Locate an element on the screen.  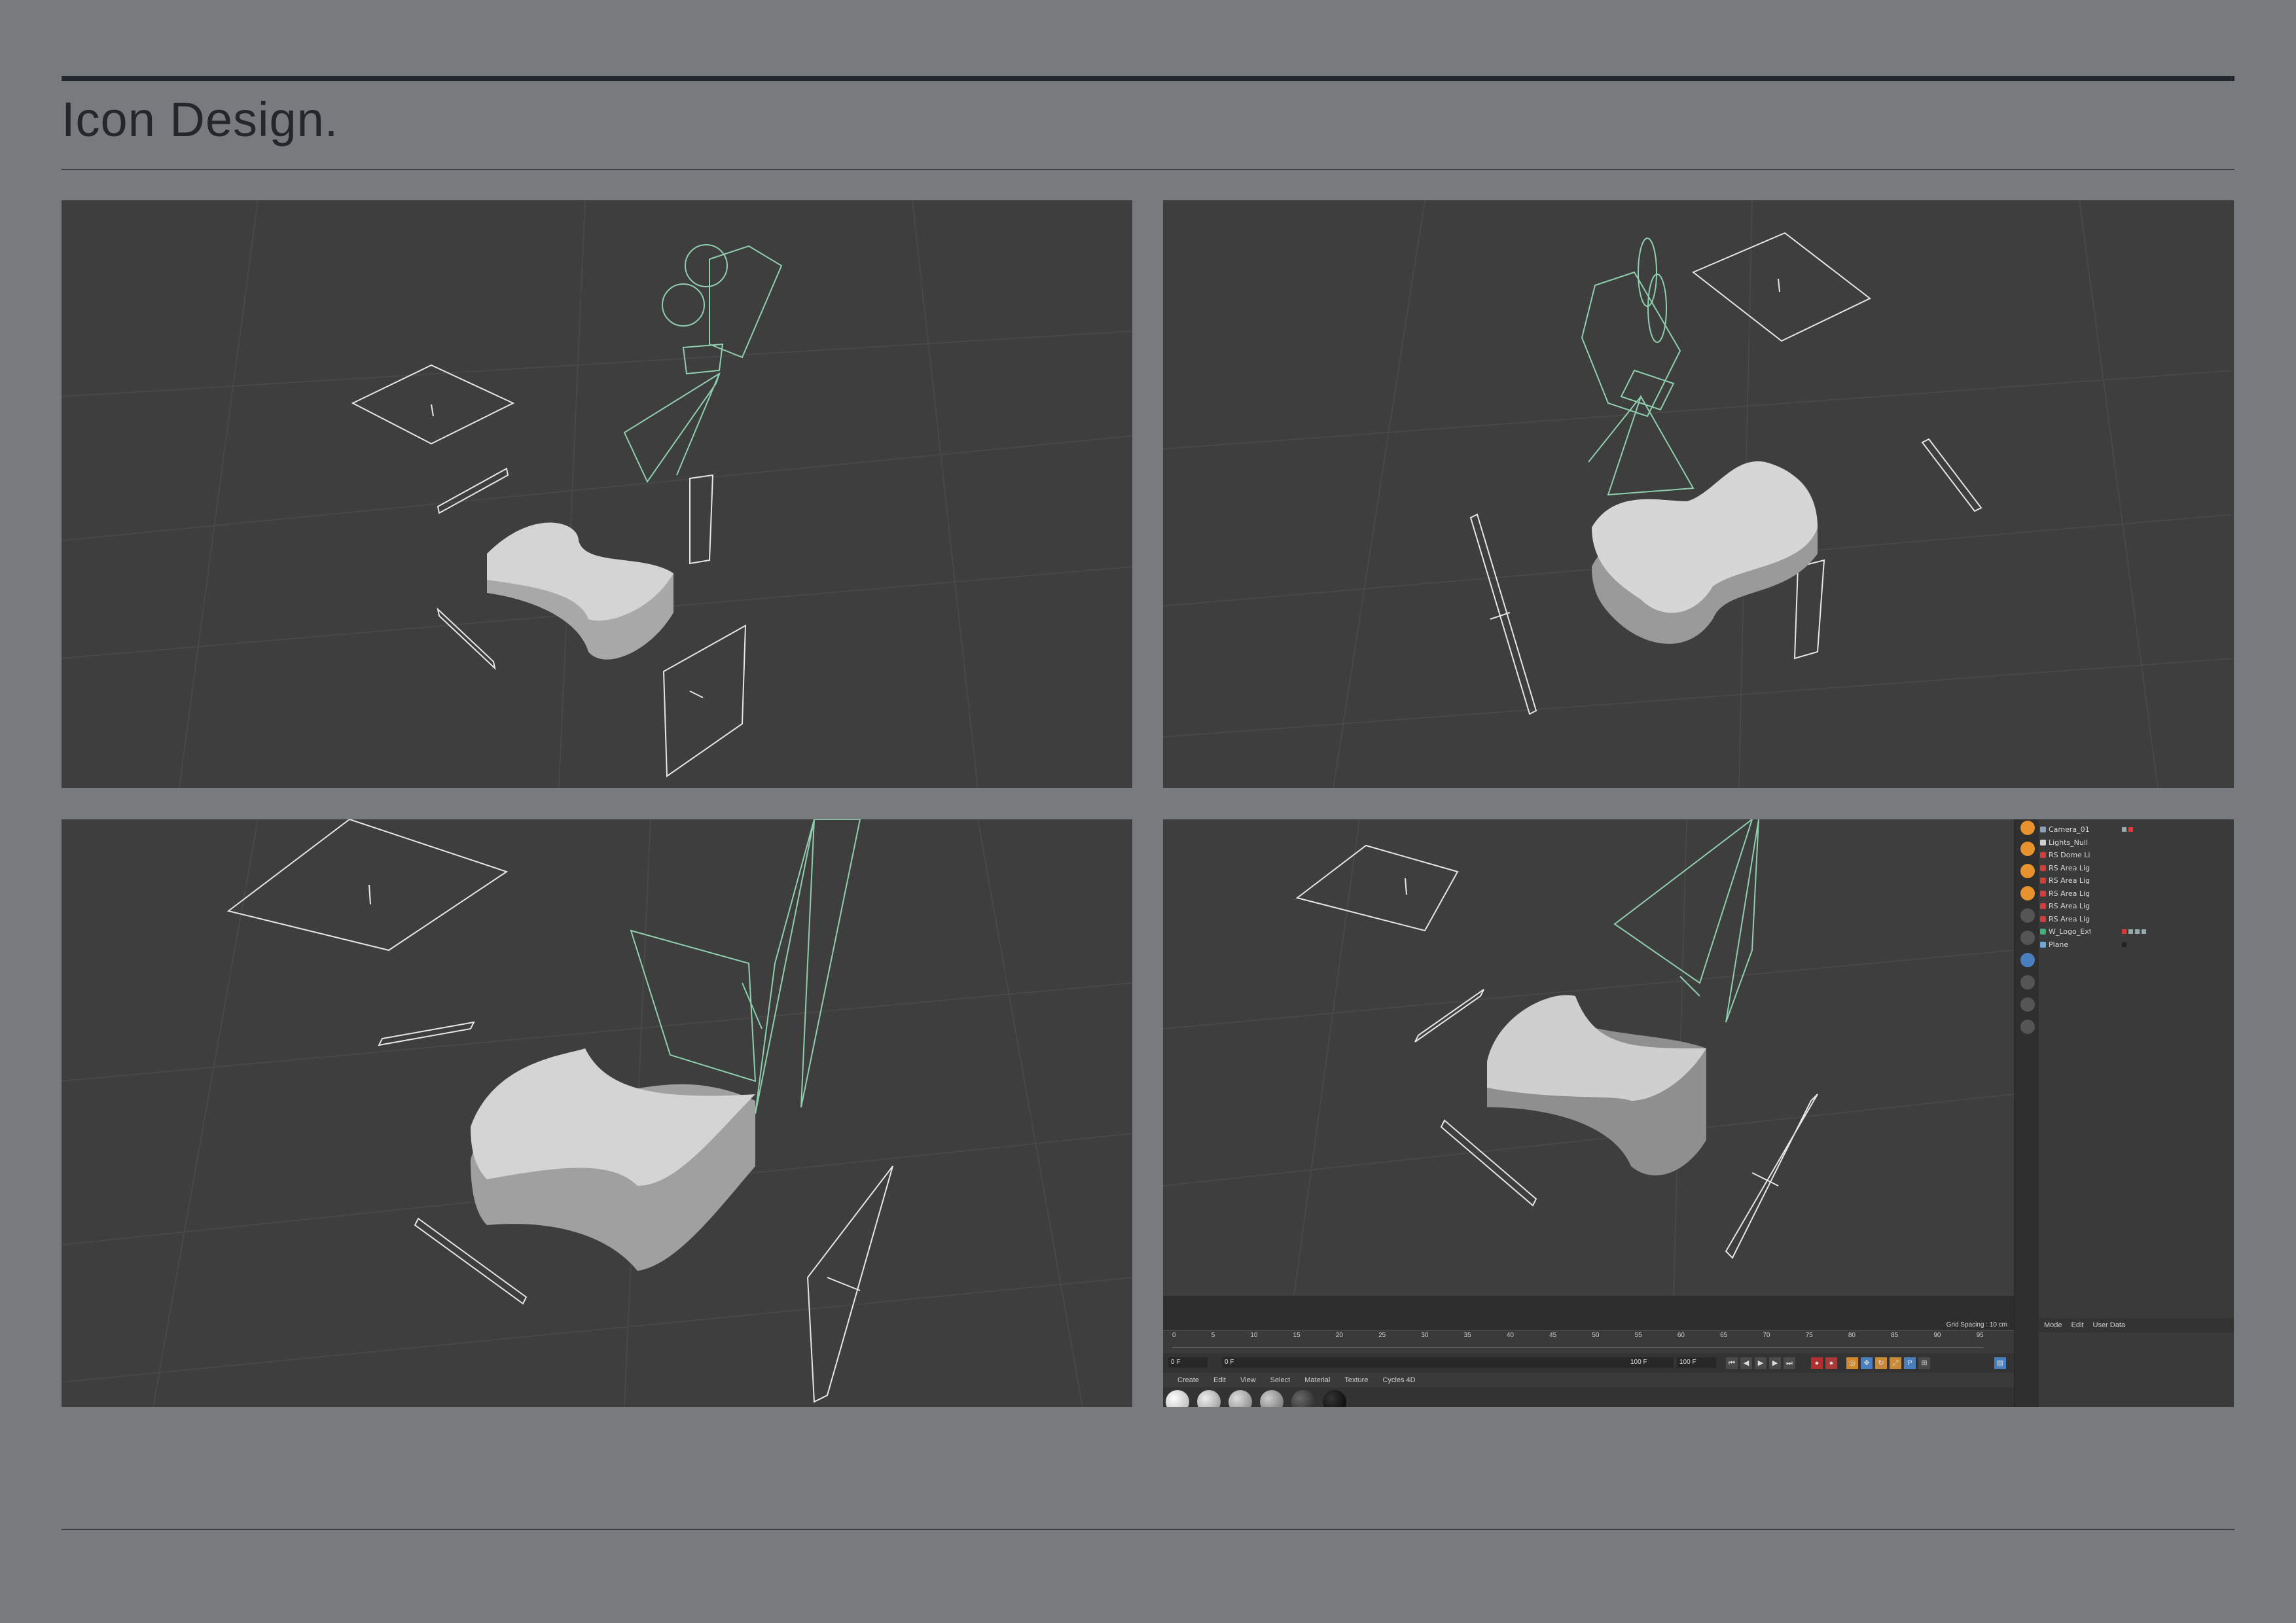
timeline-tick: 55 is located at coordinates (1638, 1335).